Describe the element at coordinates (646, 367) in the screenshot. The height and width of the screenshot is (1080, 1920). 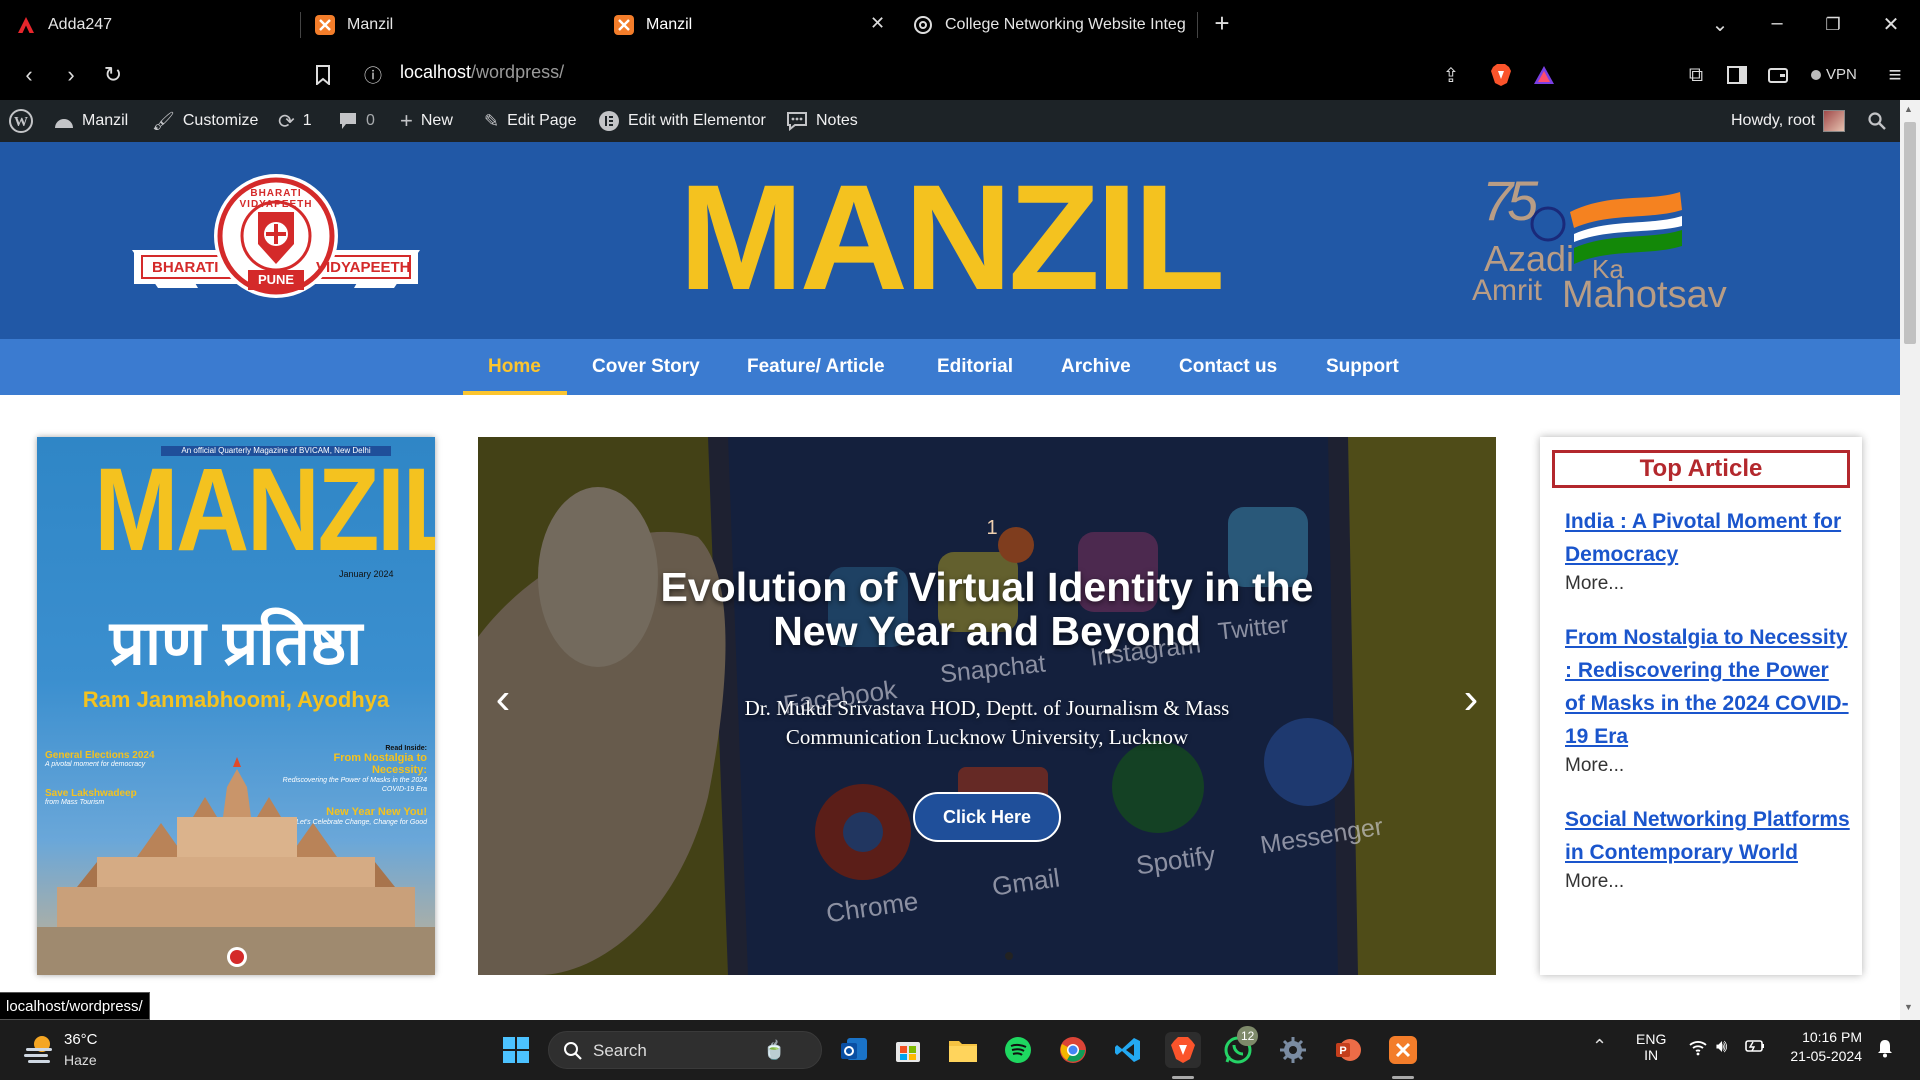
I see `nav-cover-story: Cover Story` at that location.